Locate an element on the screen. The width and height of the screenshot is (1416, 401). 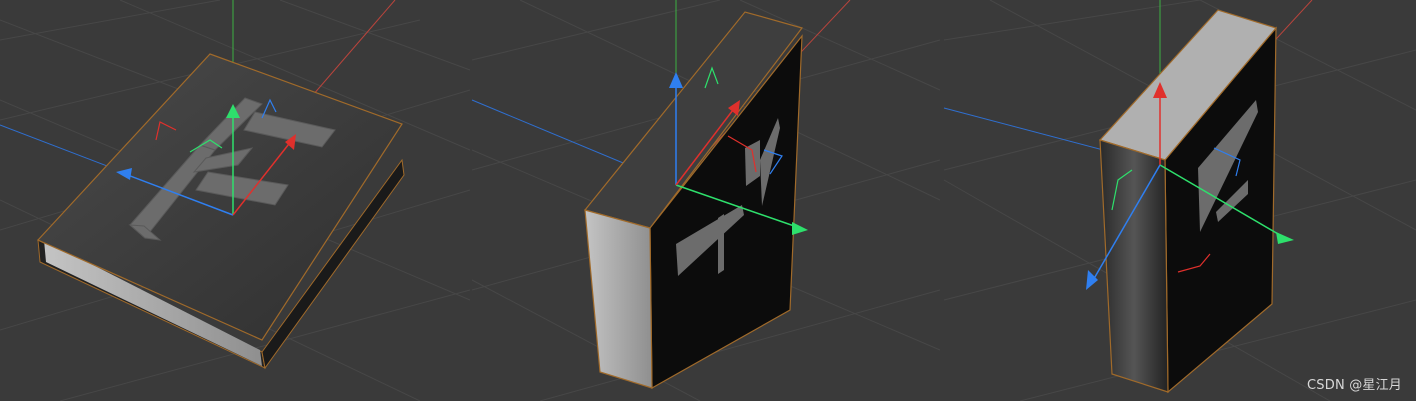
book-spine is located at coordinates (1134, 266).